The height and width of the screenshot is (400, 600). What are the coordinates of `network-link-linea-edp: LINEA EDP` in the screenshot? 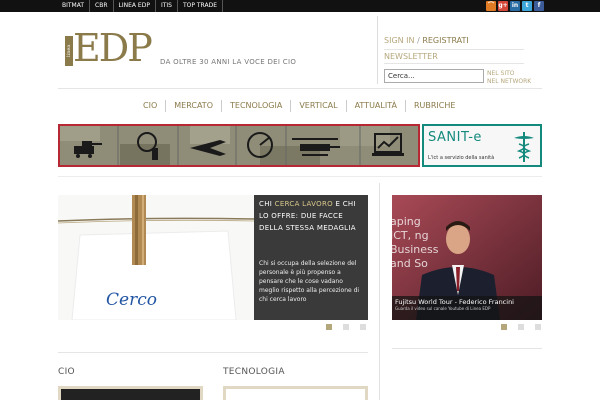 It's located at (135, 6).